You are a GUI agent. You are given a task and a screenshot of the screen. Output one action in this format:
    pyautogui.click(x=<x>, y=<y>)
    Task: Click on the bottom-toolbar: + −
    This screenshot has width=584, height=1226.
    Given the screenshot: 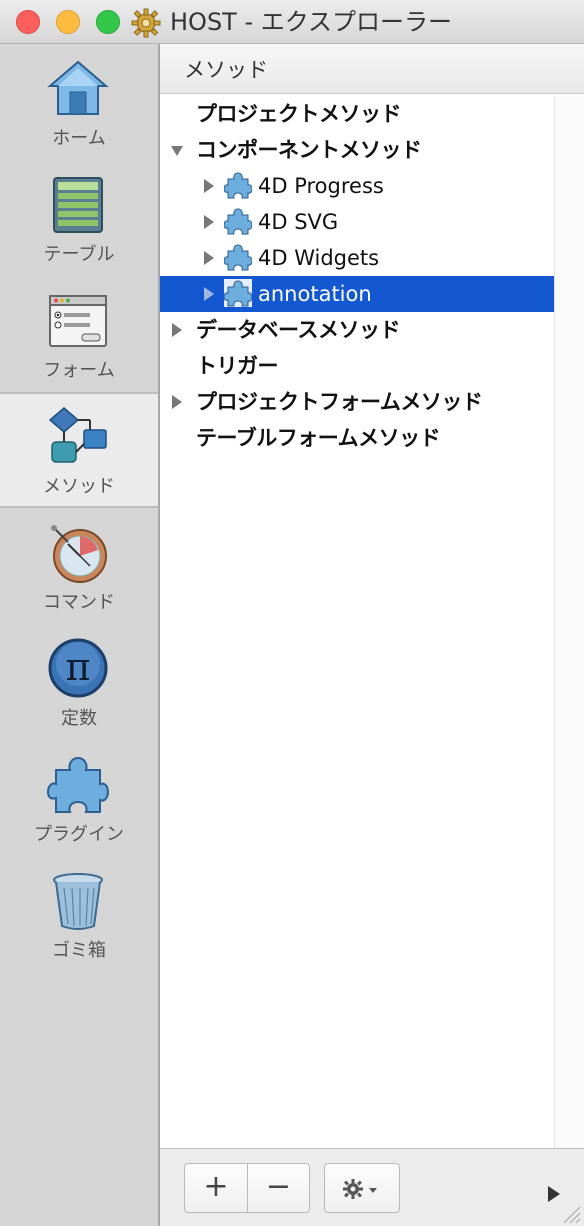 What is the action you would take?
    pyautogui.click(x=372, y=1187)
    